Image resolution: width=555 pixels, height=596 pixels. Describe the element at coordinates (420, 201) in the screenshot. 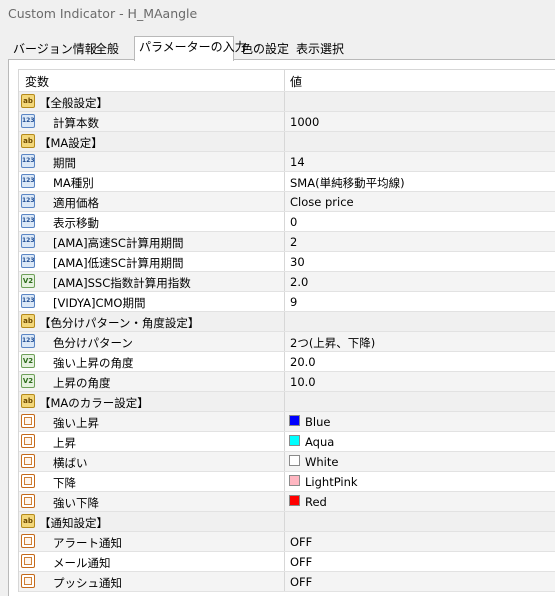

I see `value-cell: Close price` at that location.